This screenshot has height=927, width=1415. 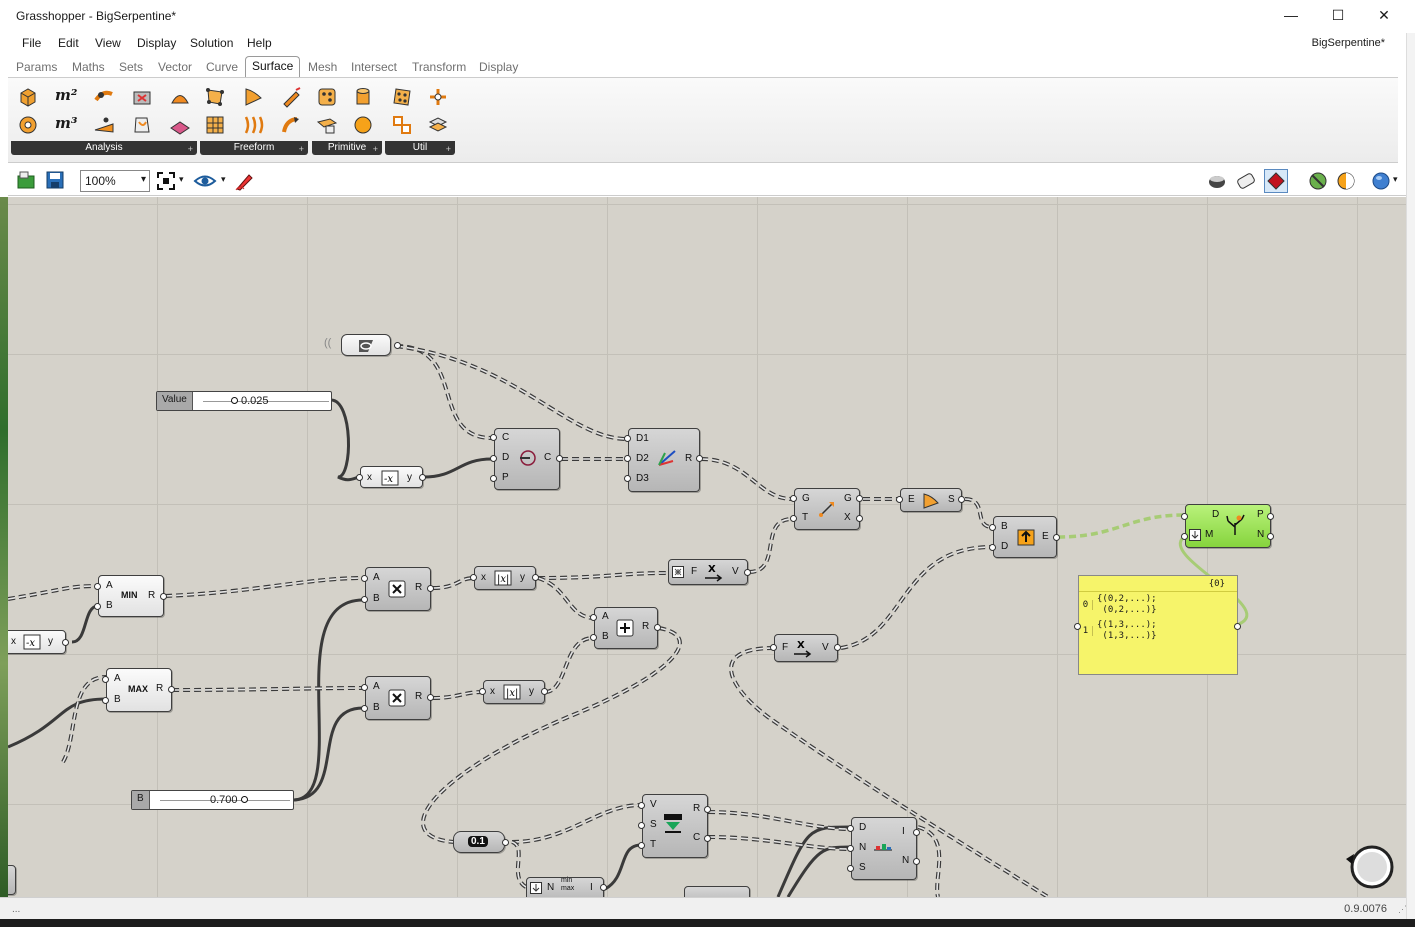 I want to click on minimum-component: A B MIN R, so click(x=130, y=596).